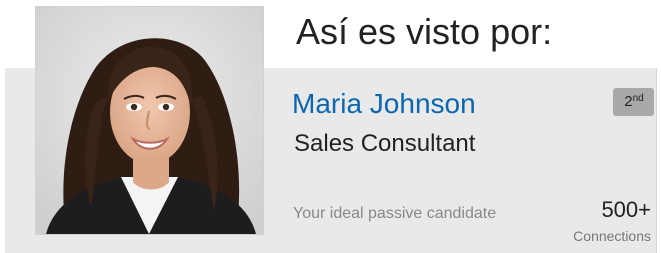 Image resolution: width=661 pixels, height=253 pixels. I want to click on profile-tagline: Your ideal passive candidate, so click(395, 213).